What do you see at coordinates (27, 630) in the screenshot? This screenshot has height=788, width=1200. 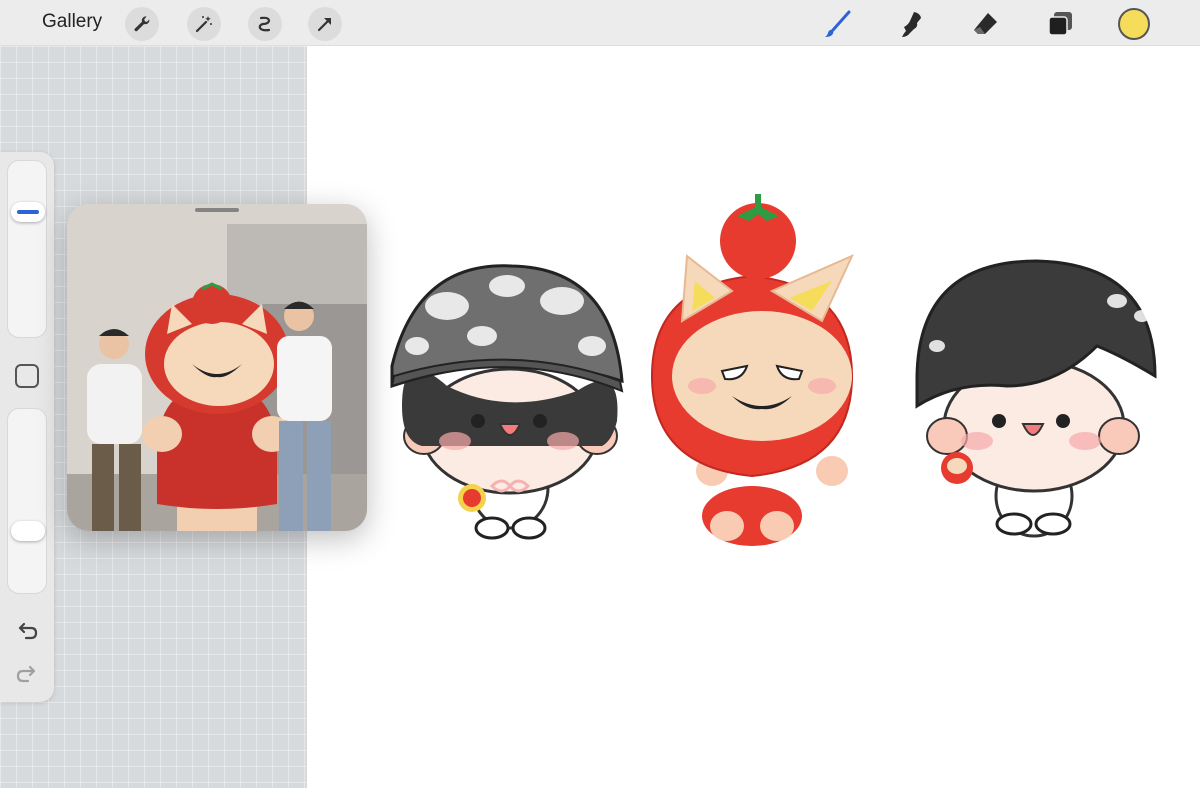 I see `undo-icon` at bounding box center [27, 630].